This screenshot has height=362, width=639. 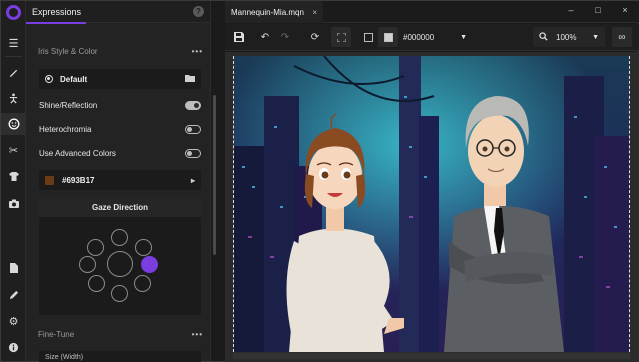 I want to click on solid-bg-button, so click(x=388, y=37).